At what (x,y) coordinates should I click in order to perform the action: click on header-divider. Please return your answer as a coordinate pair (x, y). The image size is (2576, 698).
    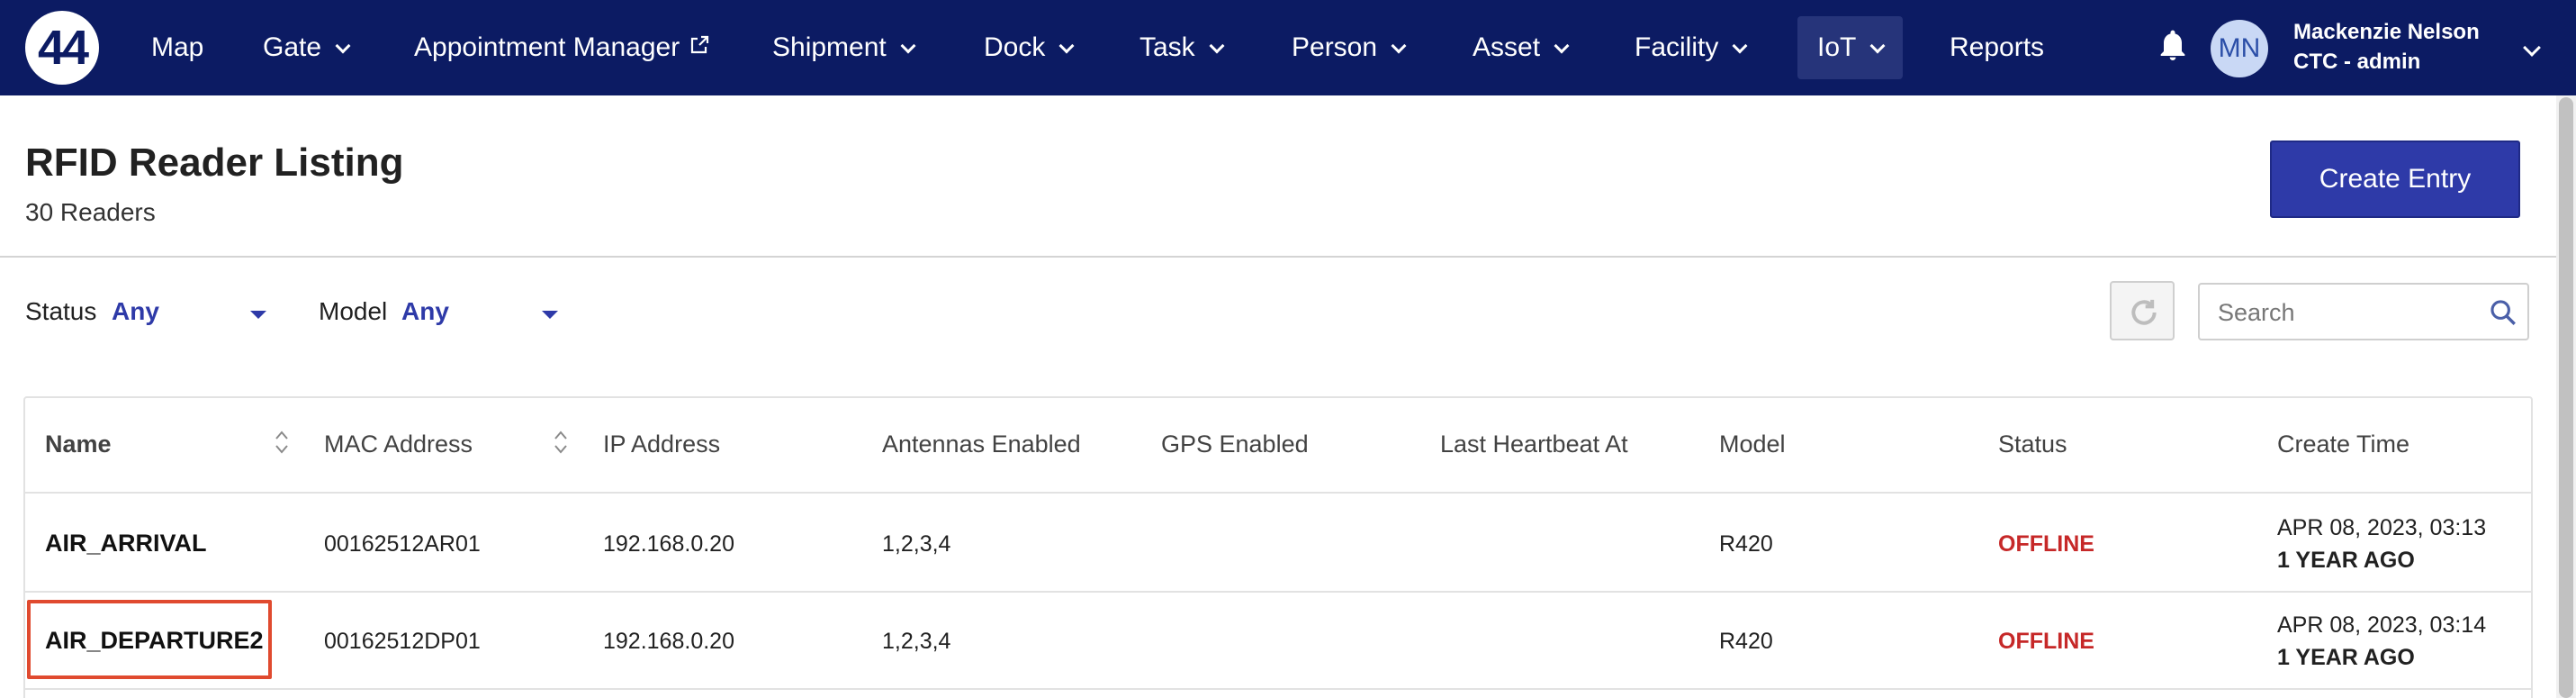
    Looking at the image, I should click on (1278, 257).